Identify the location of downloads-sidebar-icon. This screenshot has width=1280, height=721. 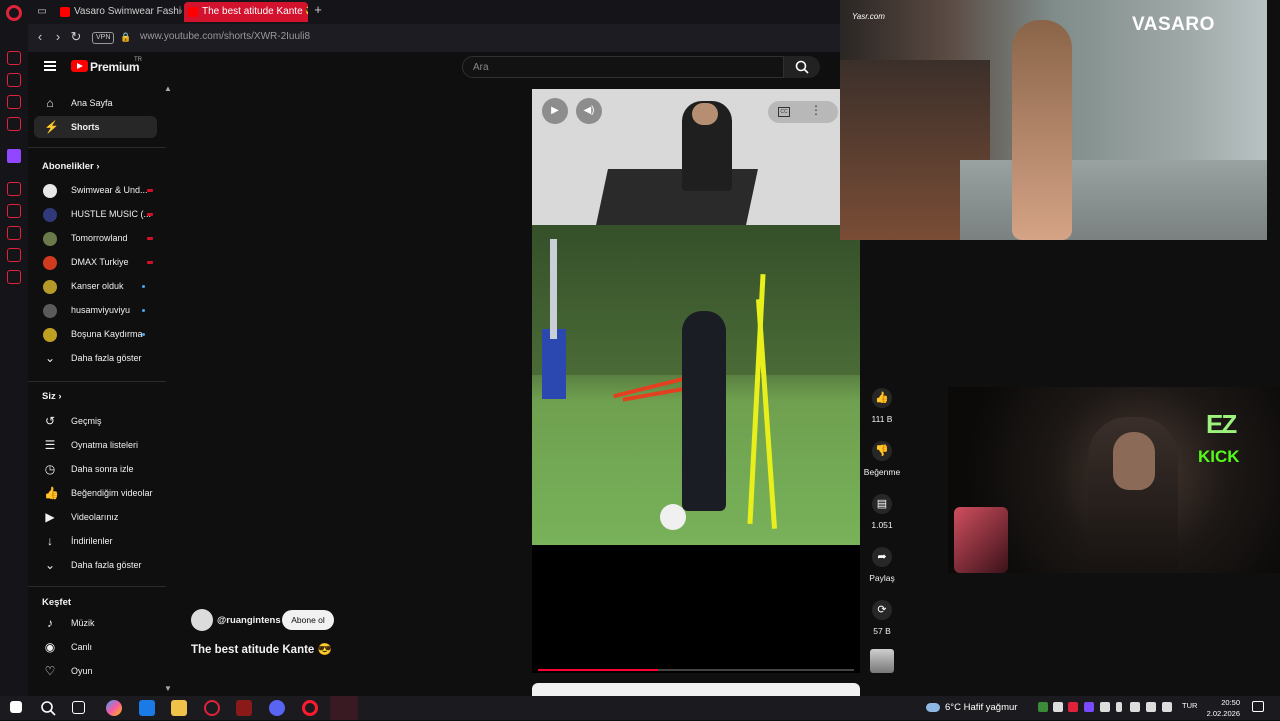
(14, 255).